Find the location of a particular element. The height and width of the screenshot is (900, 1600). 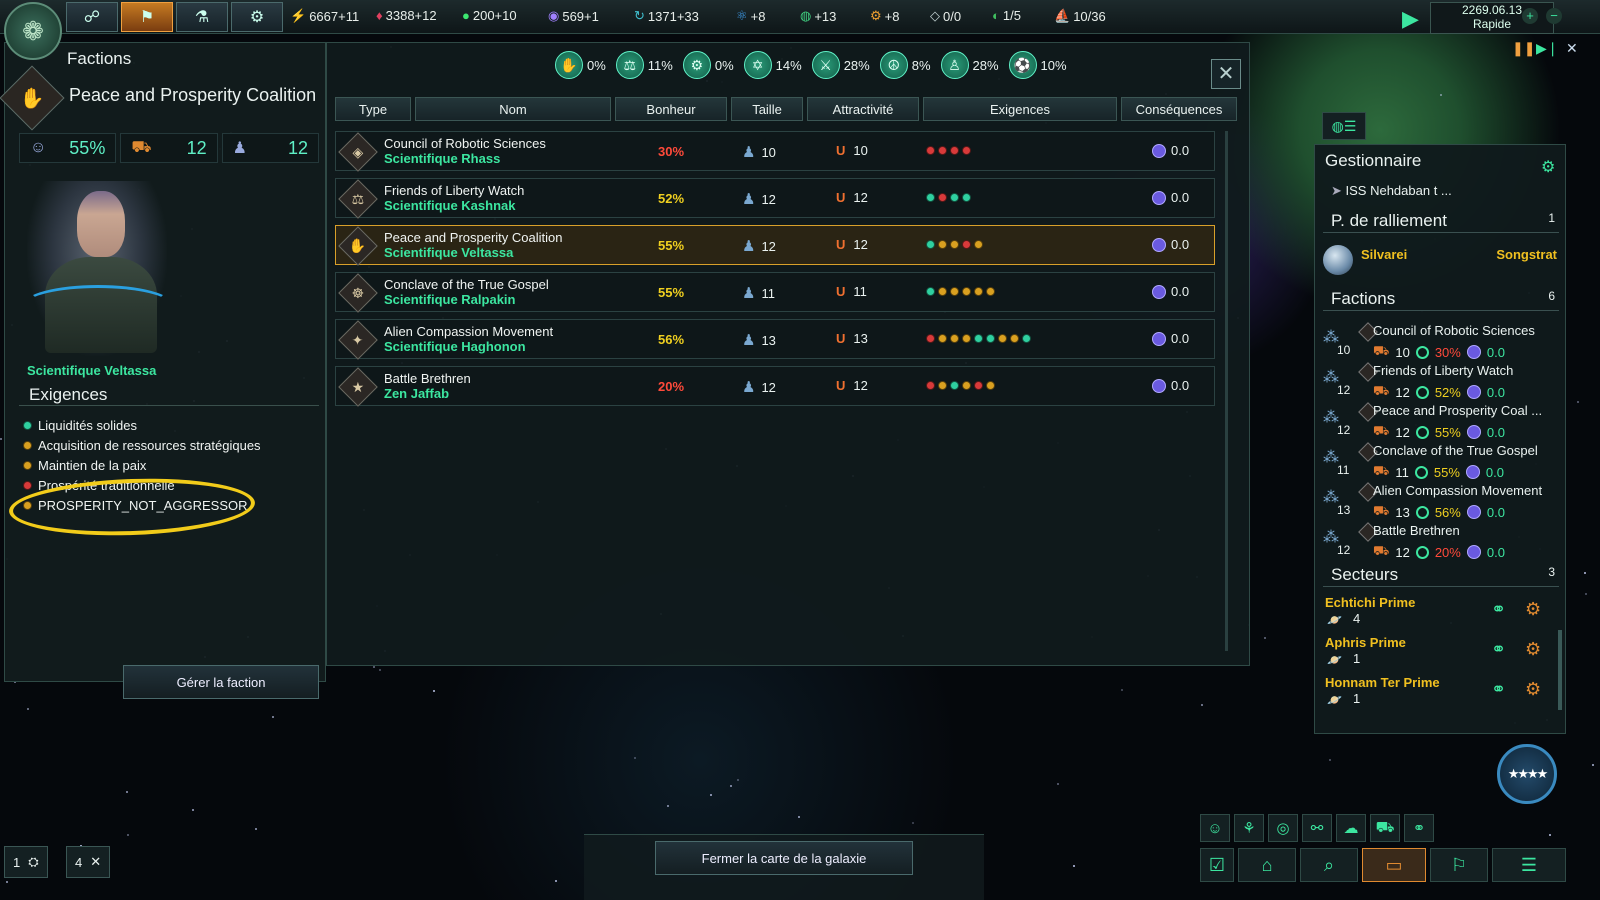

search-button: ⌕ is located at coordinates (1329, 865).